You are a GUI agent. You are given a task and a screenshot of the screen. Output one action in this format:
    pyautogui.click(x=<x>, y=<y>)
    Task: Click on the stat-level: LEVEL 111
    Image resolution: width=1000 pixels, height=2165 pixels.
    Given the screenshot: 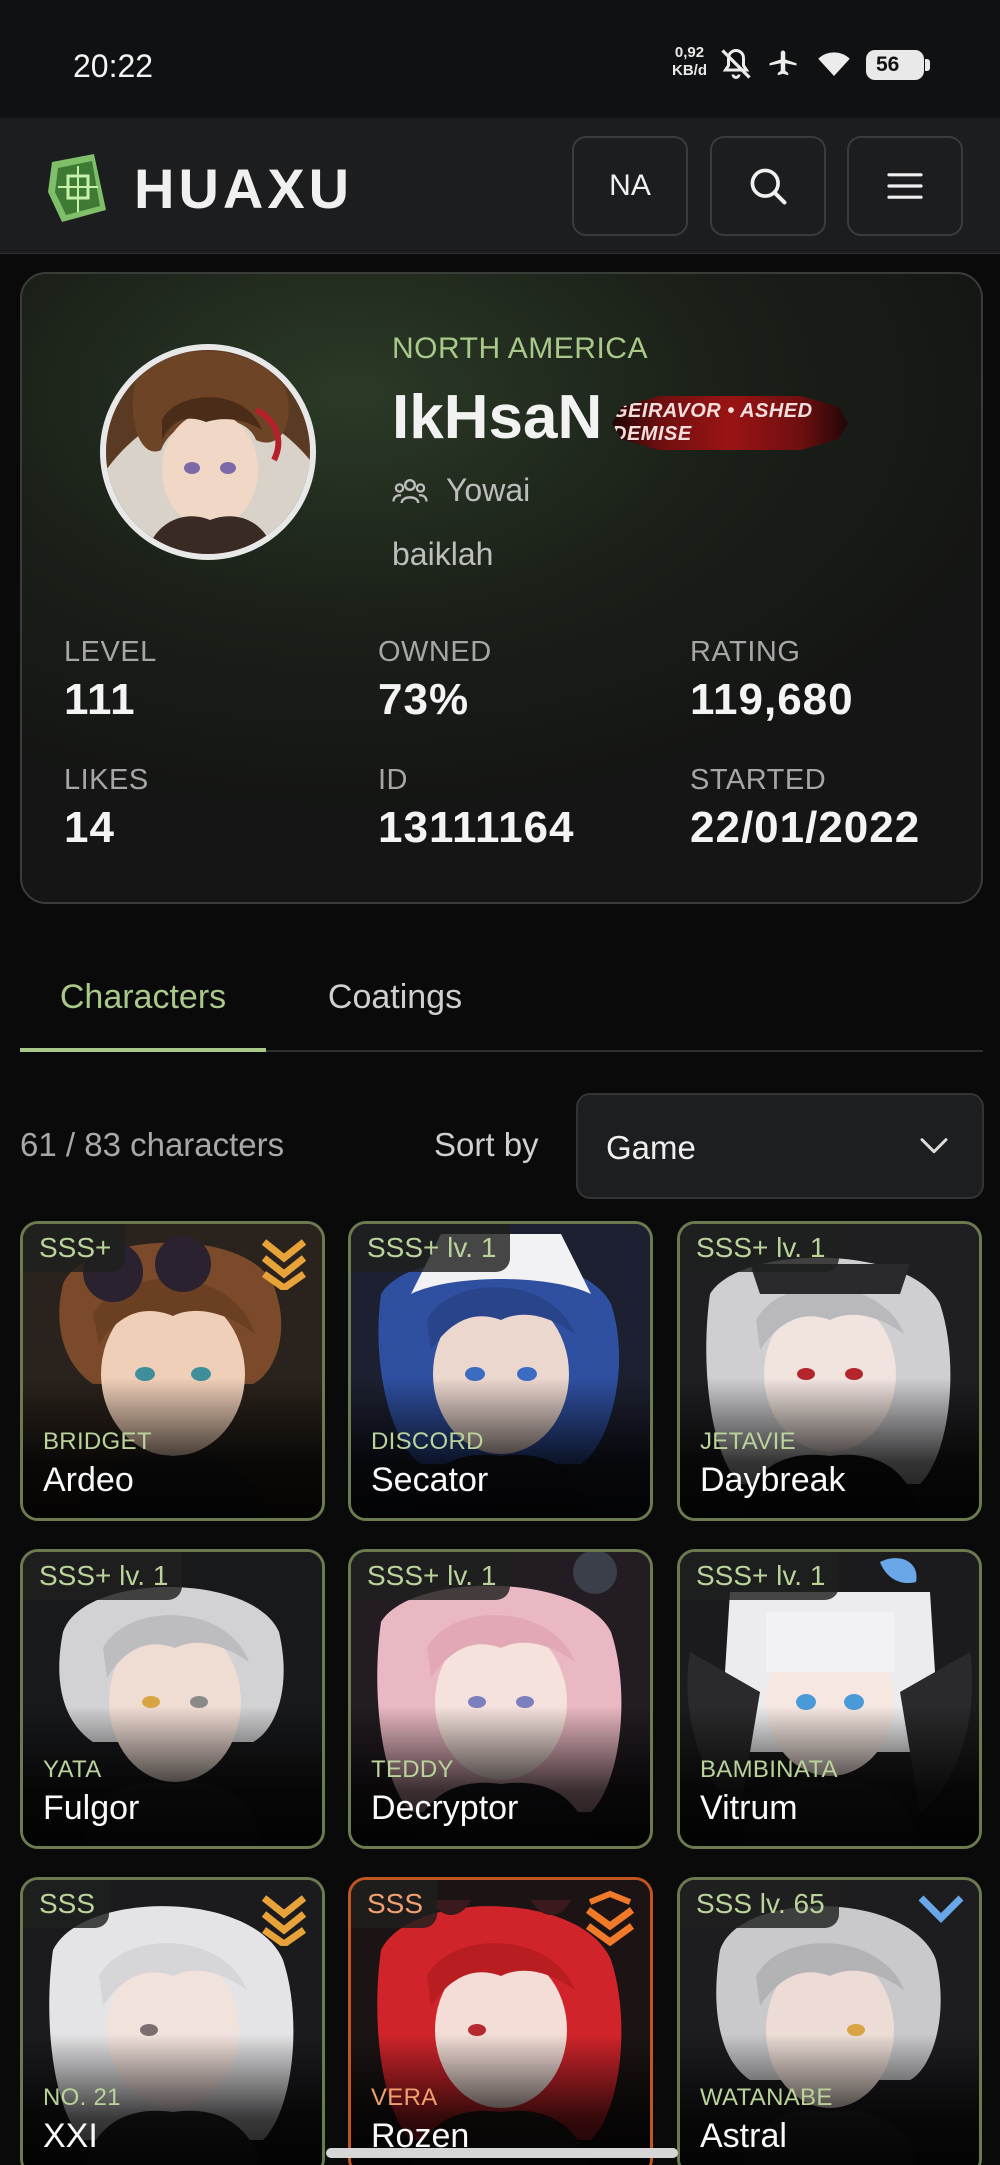 What is the action you would take?
    pyautogui.click(x=110, y=680)
    